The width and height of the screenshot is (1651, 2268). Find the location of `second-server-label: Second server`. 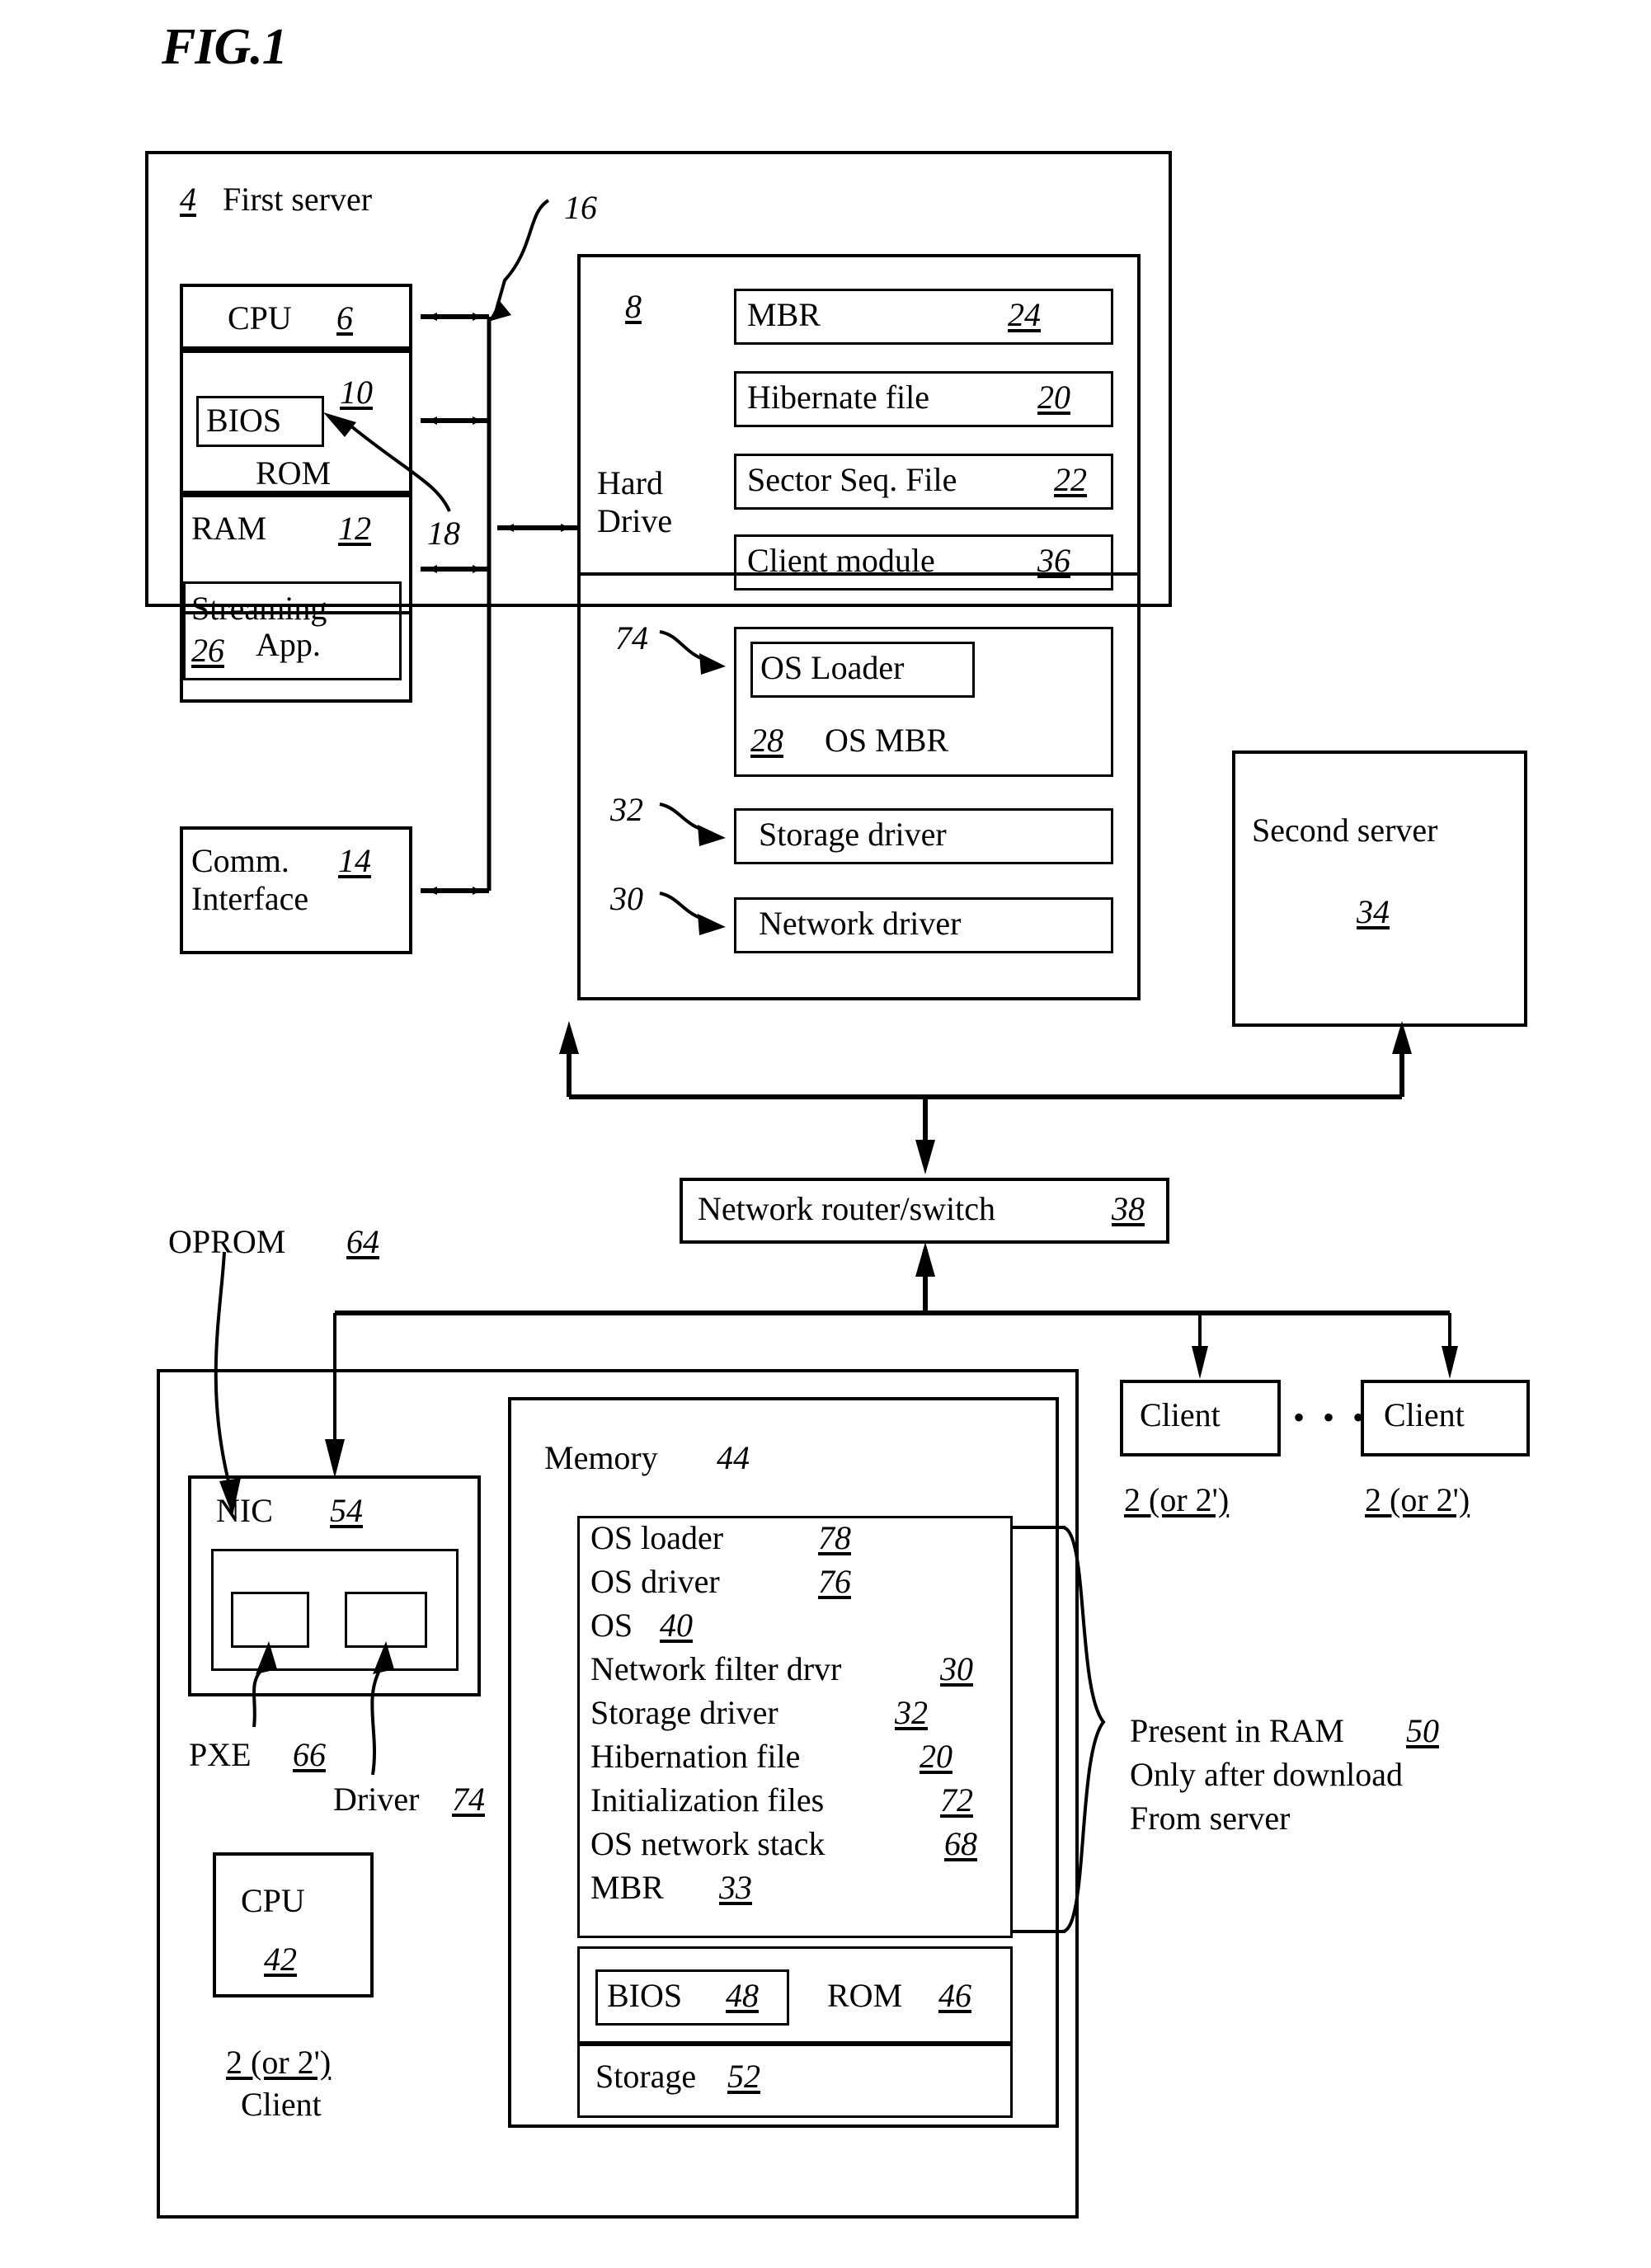

second-server-label: Second server is located at coordinates (1345, 830).